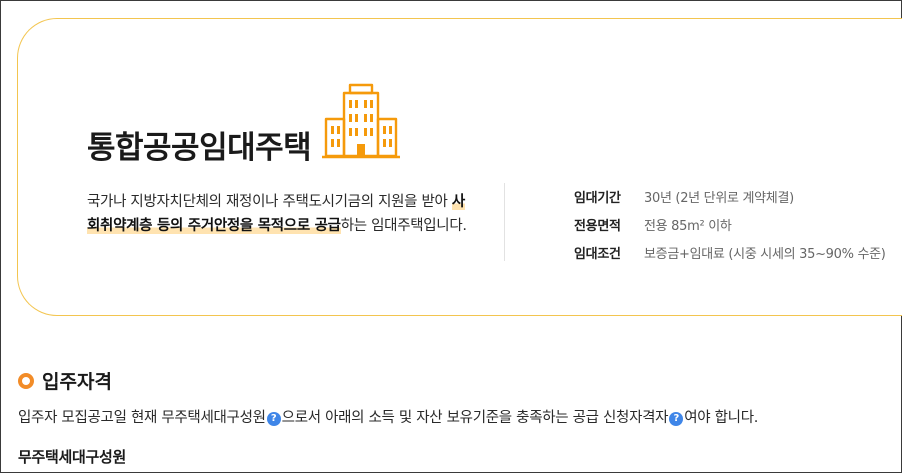 Image resolution: width=902 pixels, height=473 pixels. Describe the element at coordinates (361, 121) in the screenshot. I see `apartment-building-icon` at that location.